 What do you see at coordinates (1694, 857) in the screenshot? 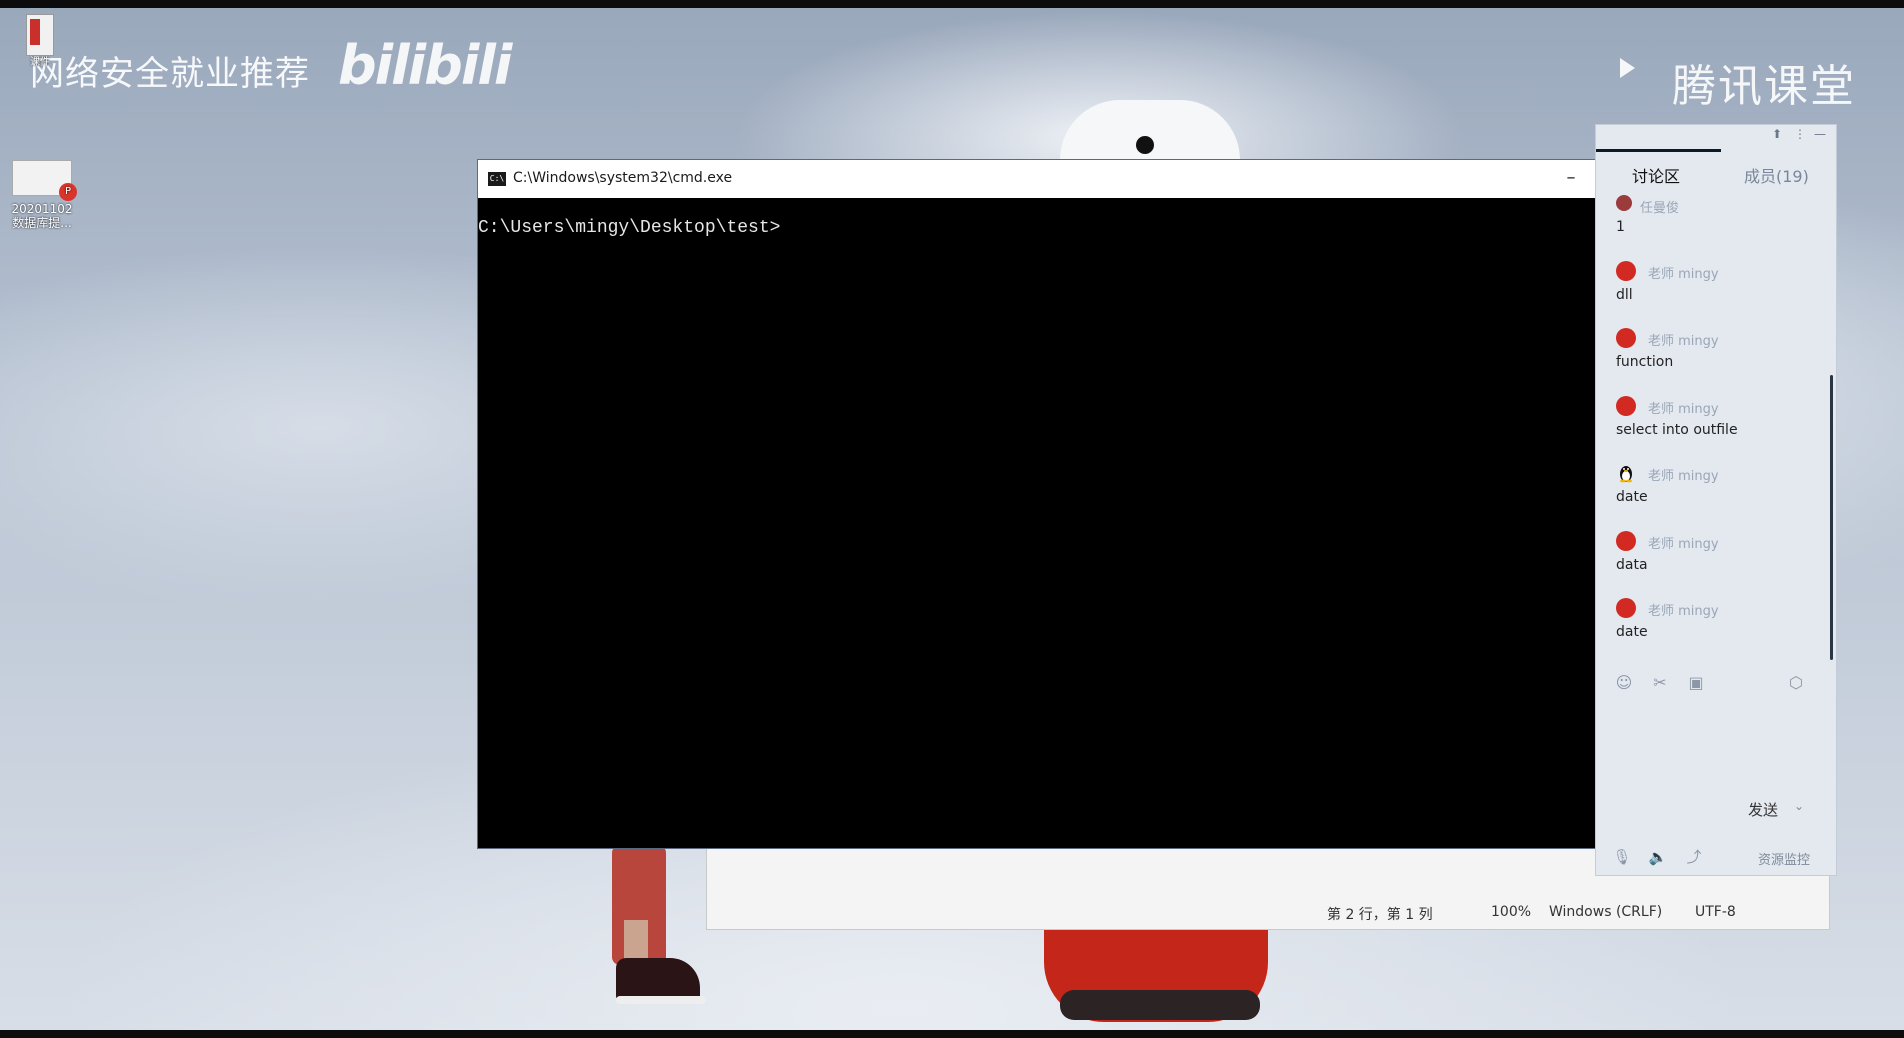
I see `share-icon: ⤴` at bounding box center [1694, 857].